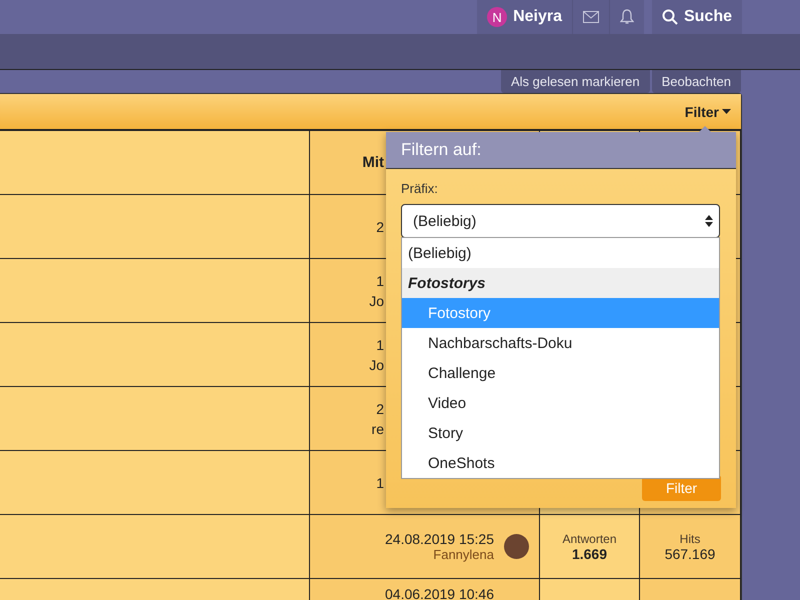  Describe the element at coordinates (497, 17) in the screenshot. I see `user-avatar: N` at that location.